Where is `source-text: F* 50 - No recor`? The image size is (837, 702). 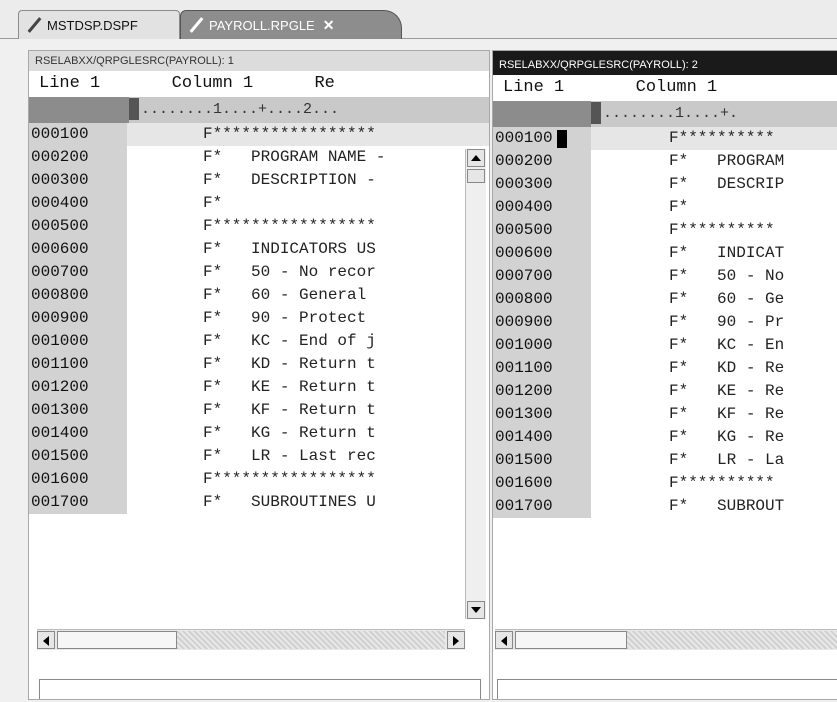
source-text: F* 50 - No recor is located at coordinates (308, 272).